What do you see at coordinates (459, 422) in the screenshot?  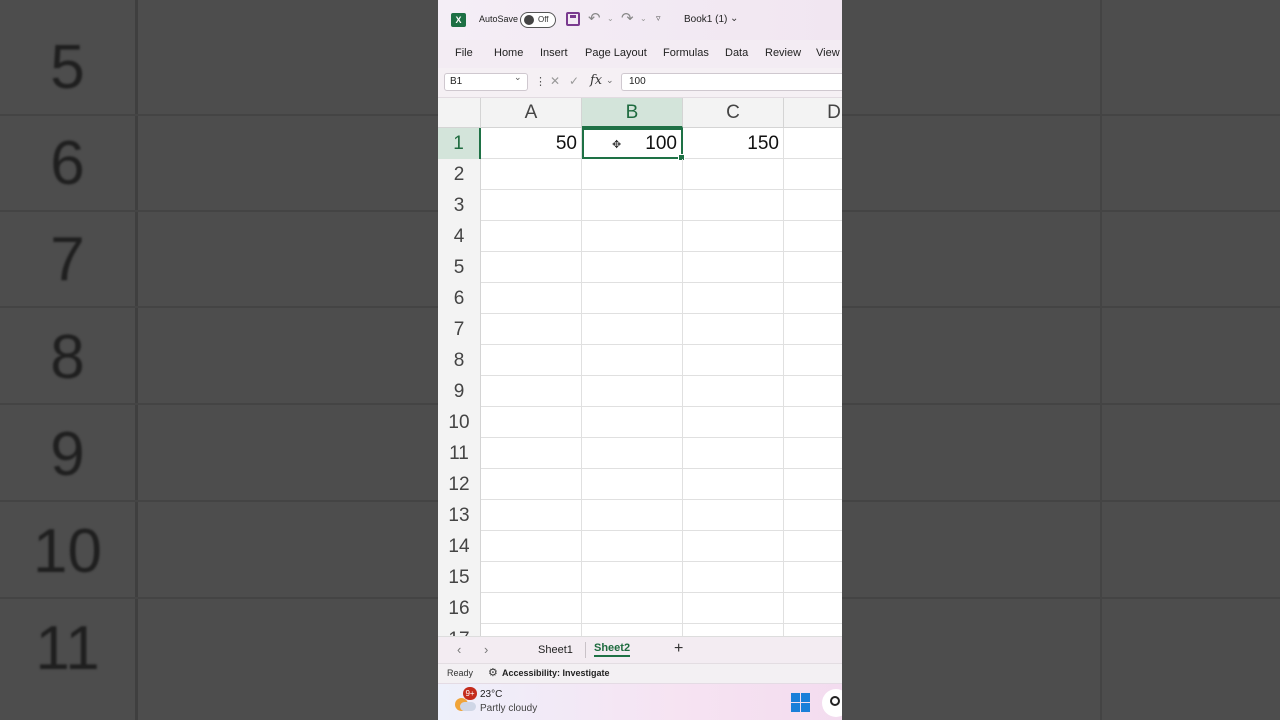 I see `row-header-10: 10` at bounding box center [459, 422].